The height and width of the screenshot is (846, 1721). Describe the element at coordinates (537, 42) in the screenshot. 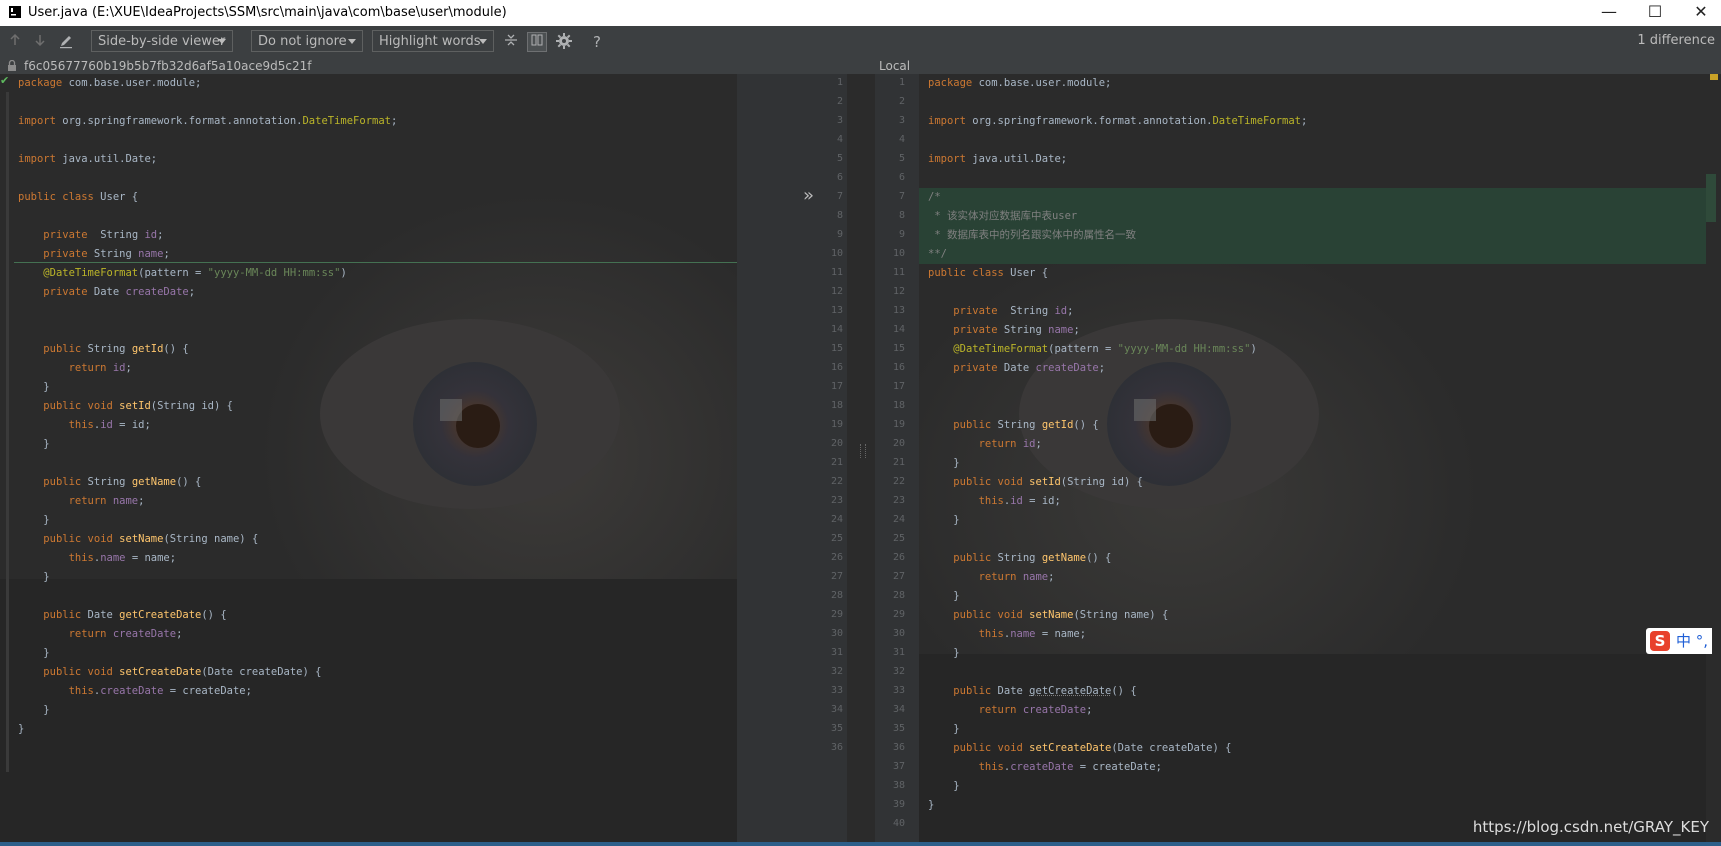

I see `sync-scroll-icon` at that location.